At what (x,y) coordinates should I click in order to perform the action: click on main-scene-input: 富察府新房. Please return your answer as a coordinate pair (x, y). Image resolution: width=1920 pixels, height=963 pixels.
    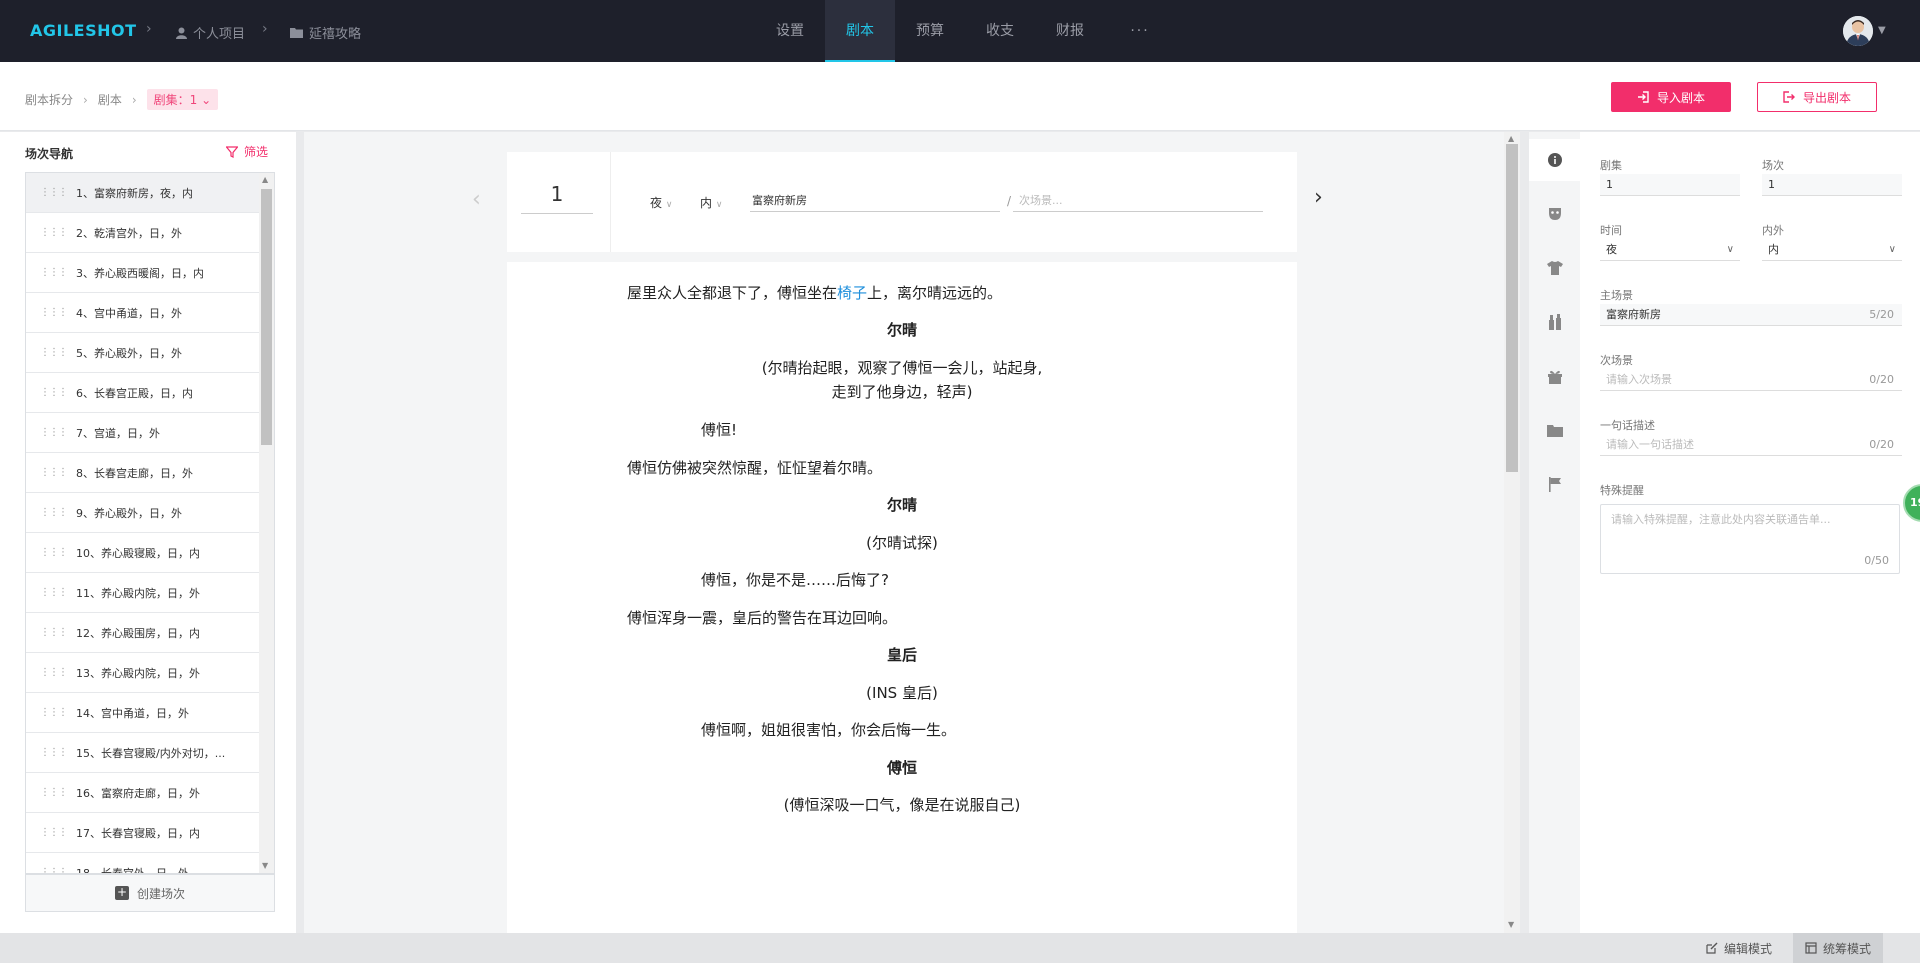
    Looking at the image, I should click on (875, 202).